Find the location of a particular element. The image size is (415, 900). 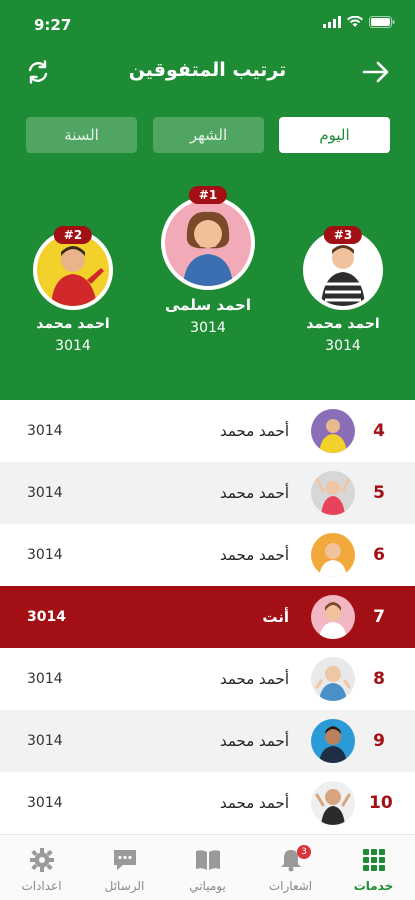

nav-settings: اعدادات is located at coordinates (41, 867).